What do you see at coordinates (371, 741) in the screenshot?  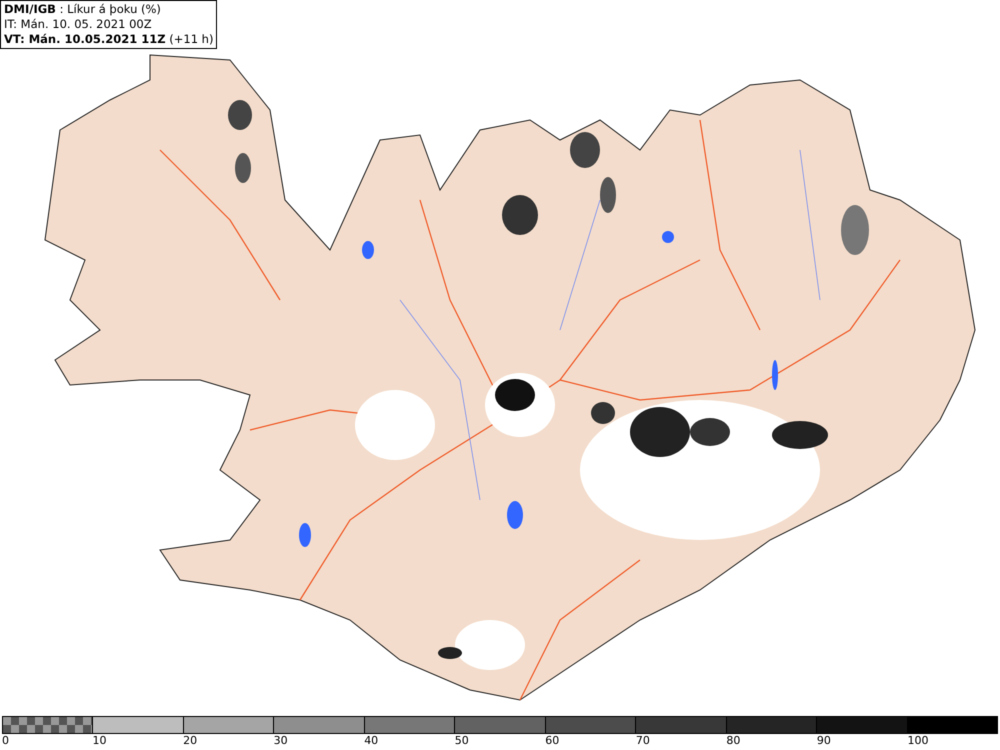 I see `colorbar-tick-label: 40` at bounding box center [371, 741].